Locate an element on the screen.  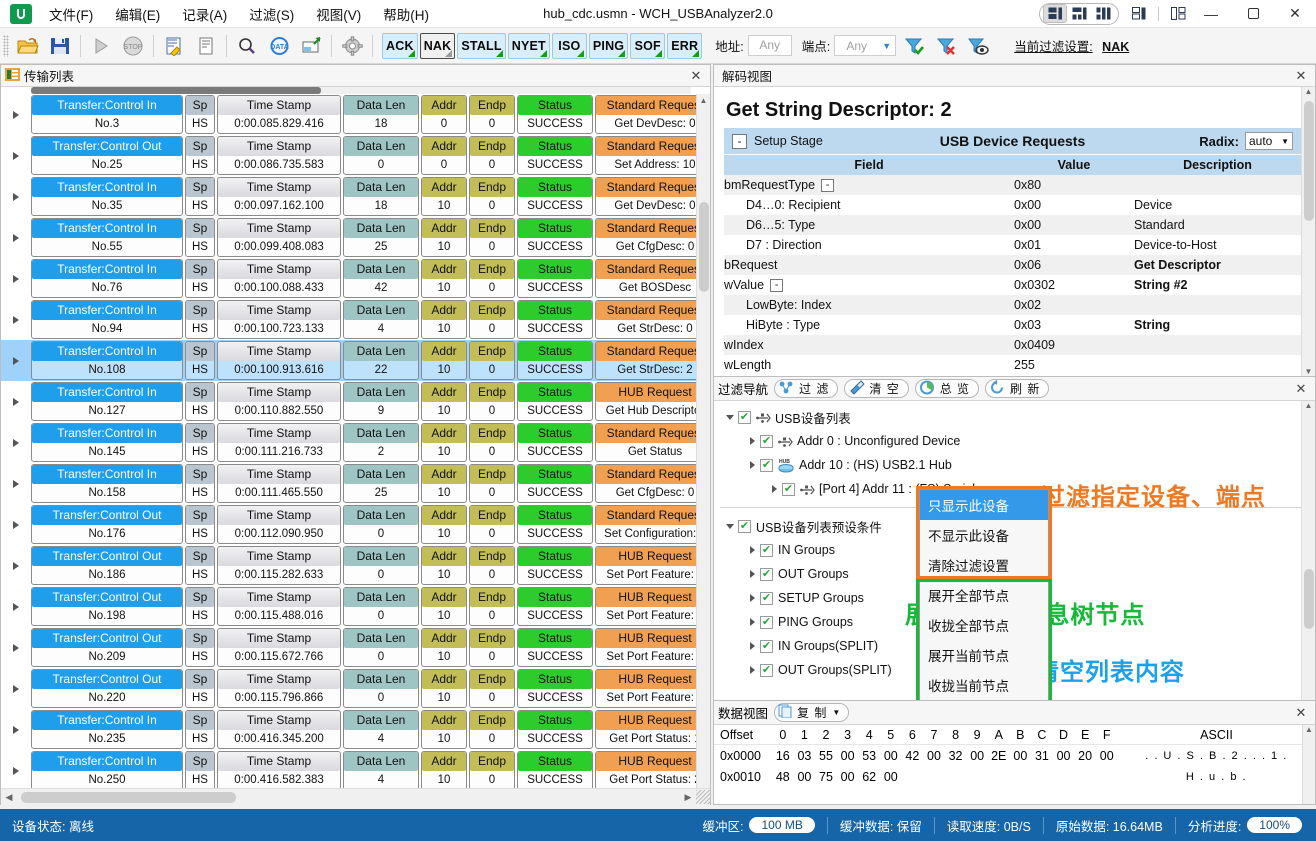
context-menu-item: 收拢全部节点 is located at coordinates (984, 625).